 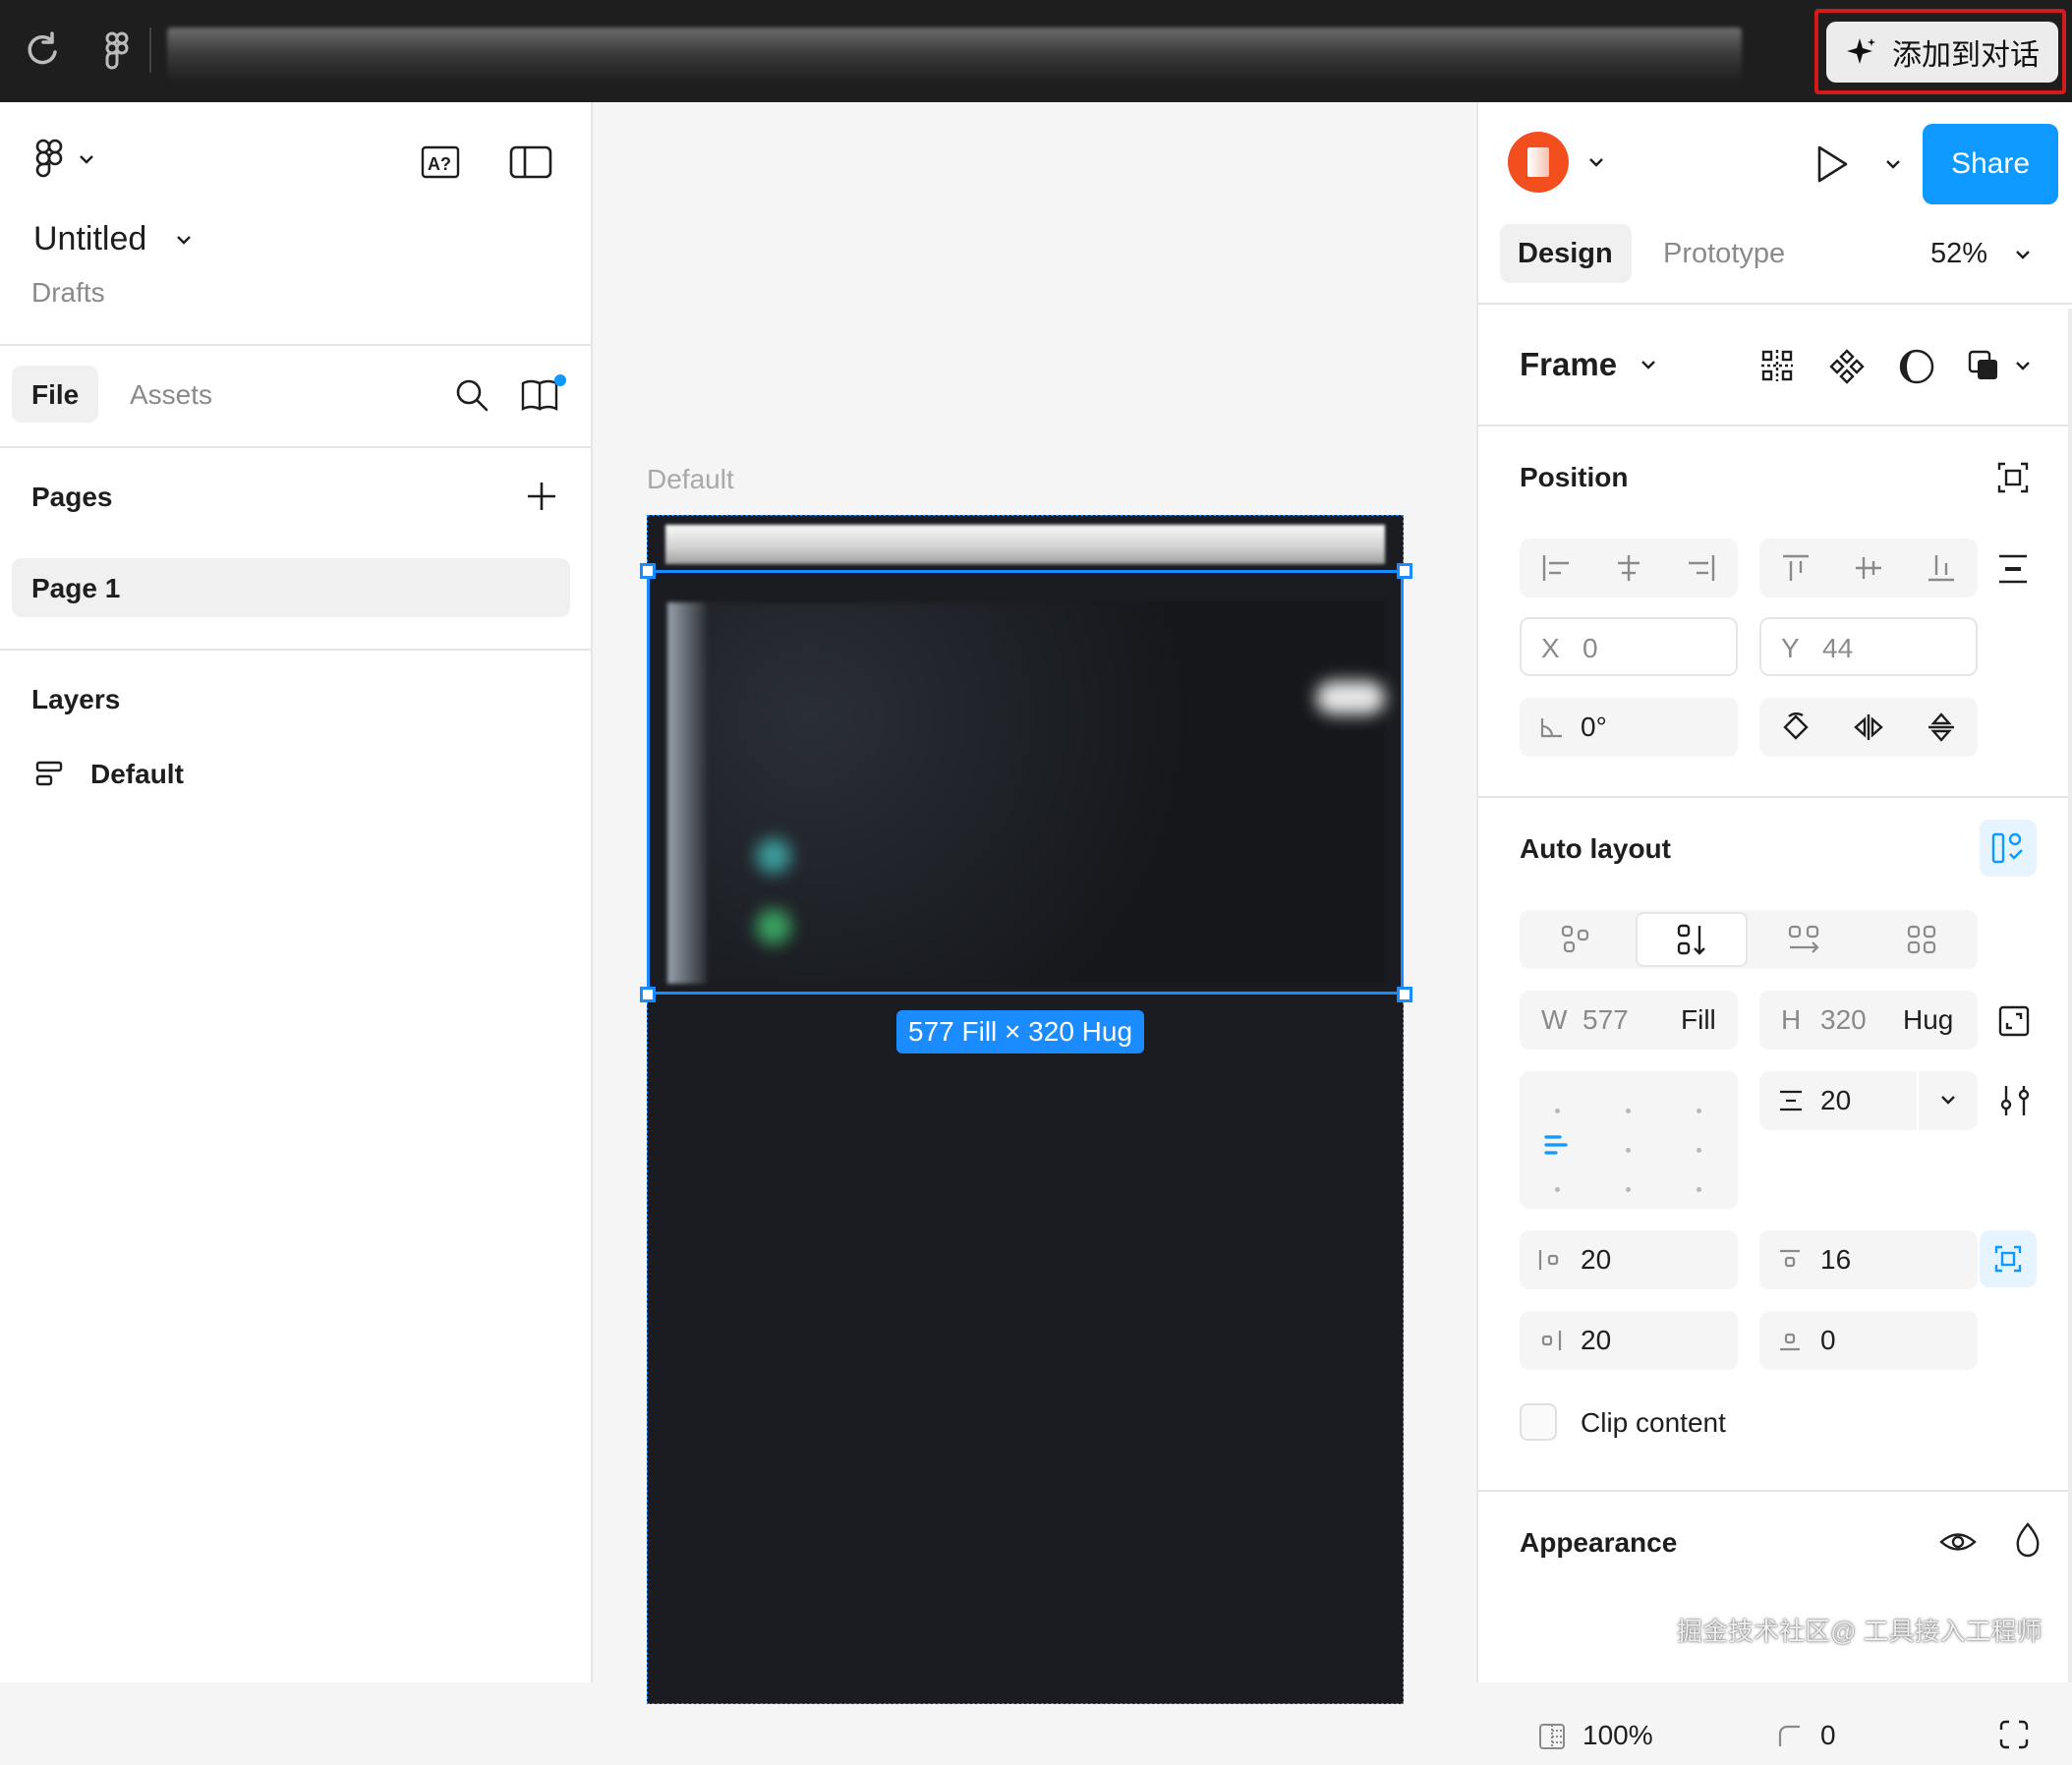 What do you see at coordinates (1792, 1019) in the screenshot?
I see `h-label: H` at bounding box center [1792, 1019].